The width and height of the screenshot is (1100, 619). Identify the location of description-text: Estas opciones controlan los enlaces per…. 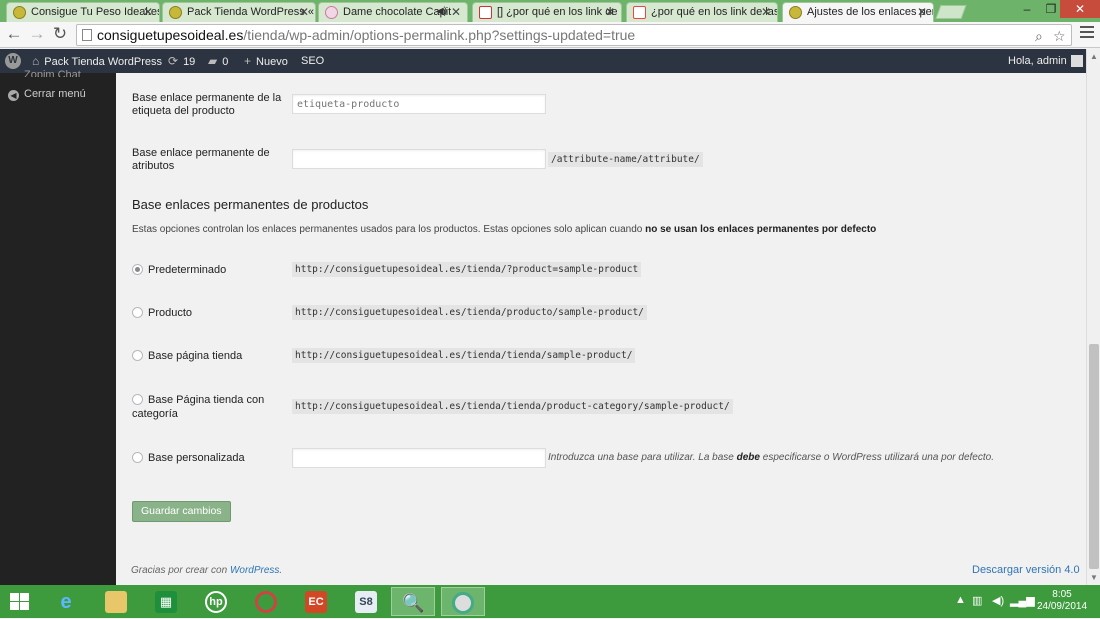
(387, 229).